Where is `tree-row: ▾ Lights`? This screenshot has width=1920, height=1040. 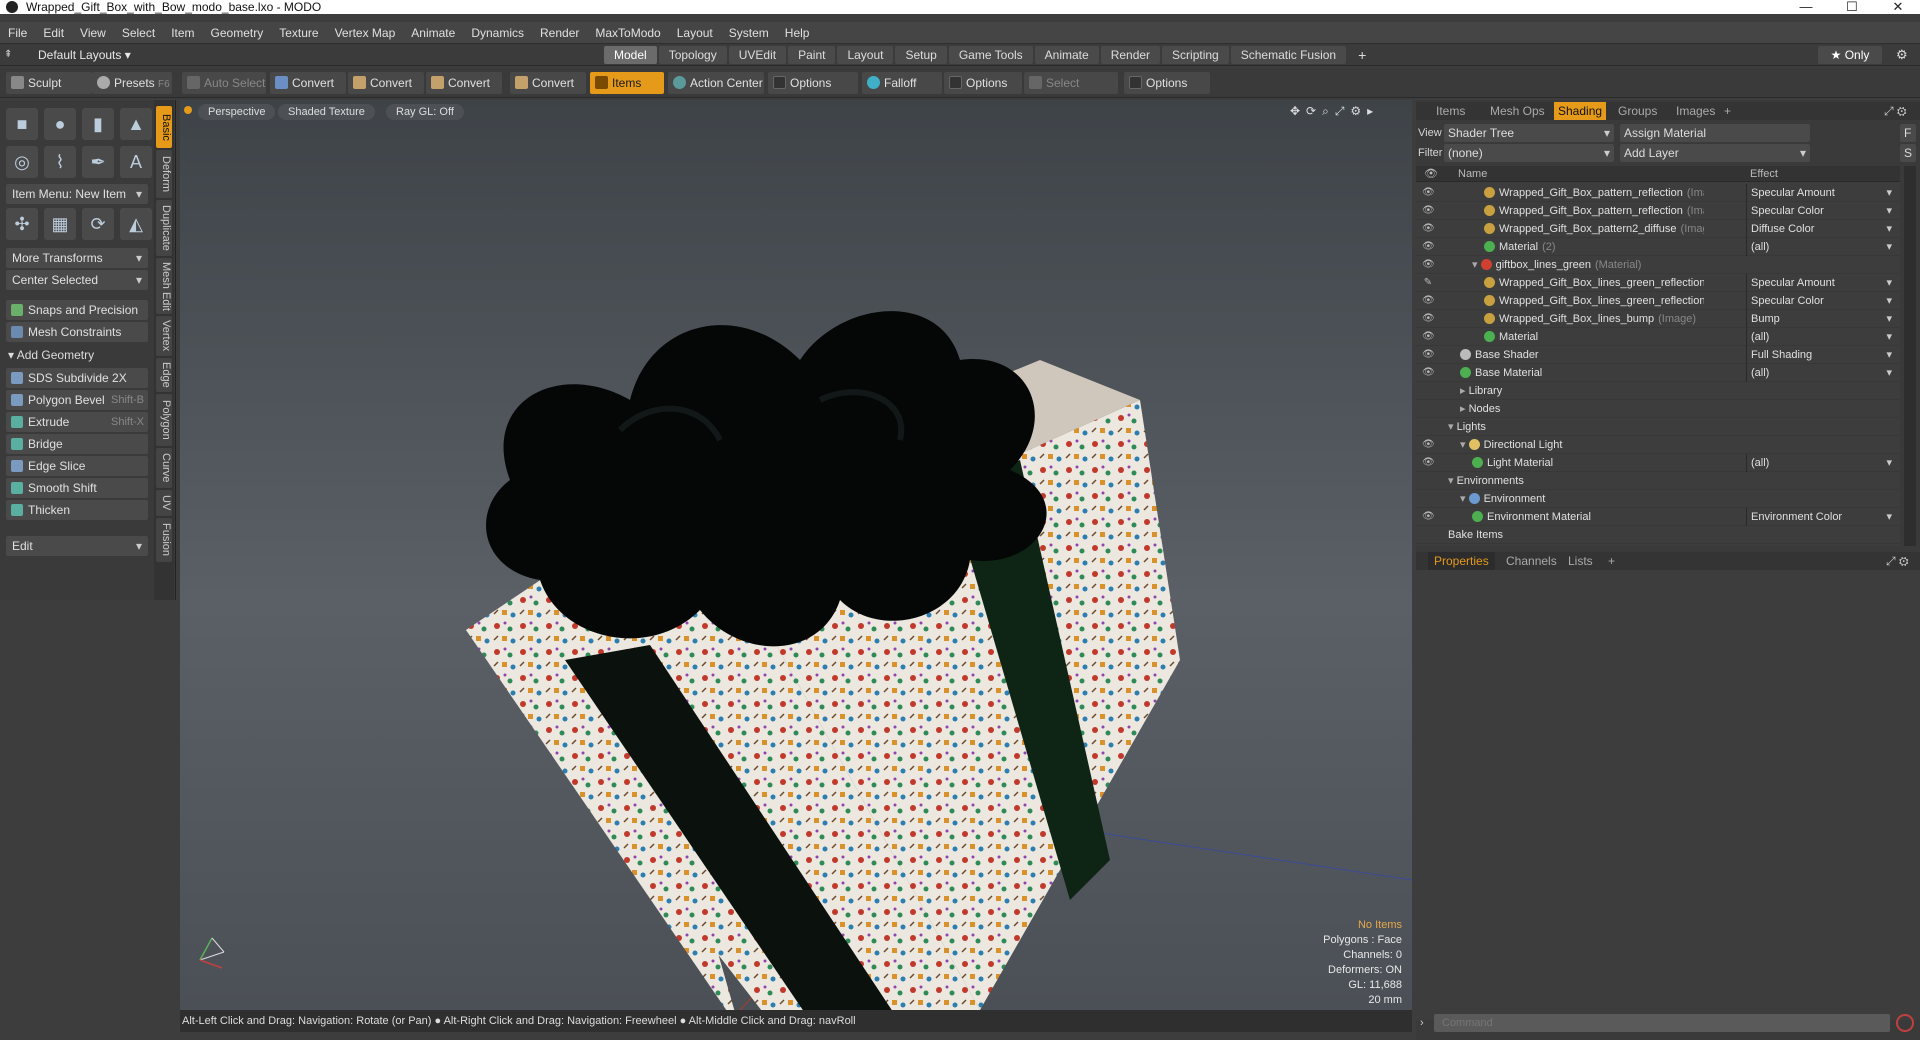 tree-row: ▾ Lights is located at coordinates (1658, 427).